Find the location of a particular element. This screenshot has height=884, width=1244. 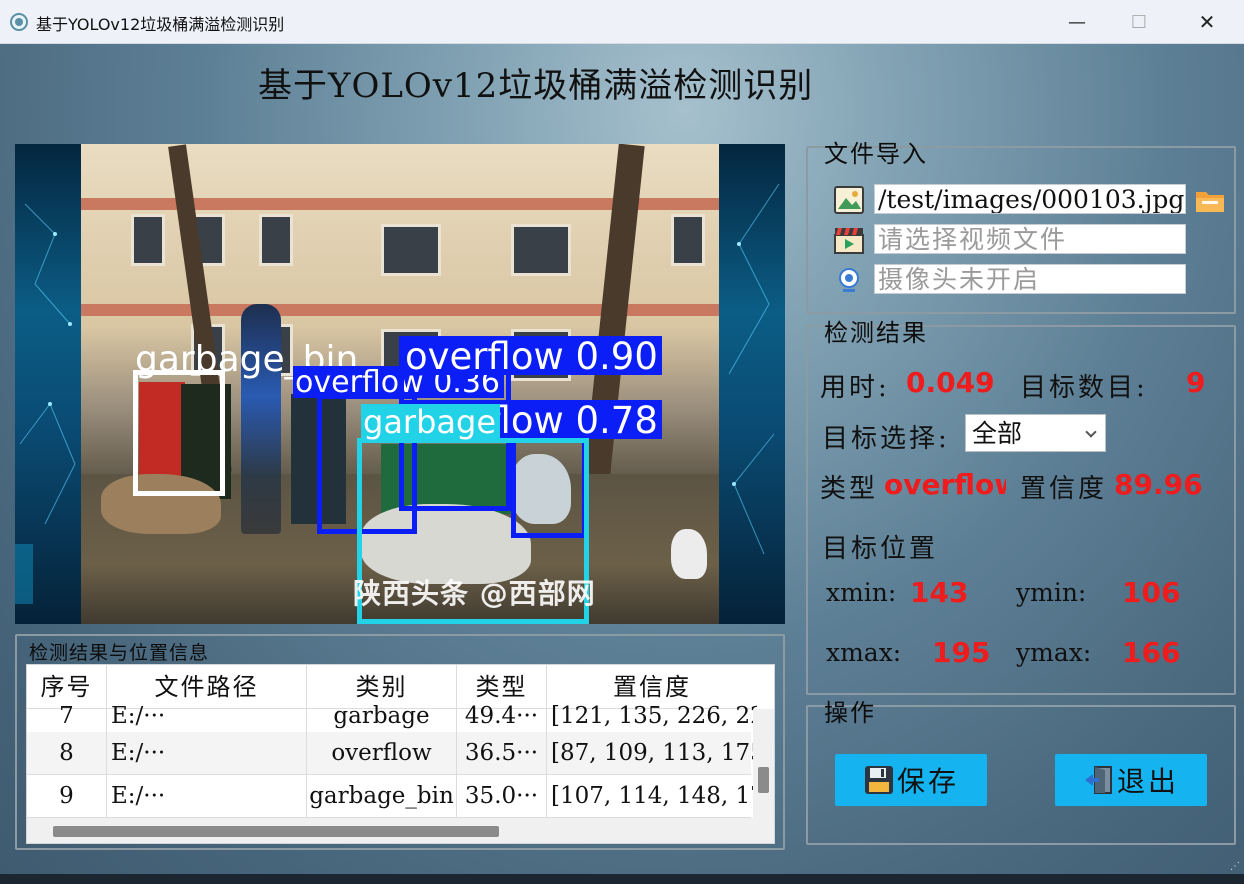

video-path-input: 请选择视频文件 is located at coordinates (1030, 239).